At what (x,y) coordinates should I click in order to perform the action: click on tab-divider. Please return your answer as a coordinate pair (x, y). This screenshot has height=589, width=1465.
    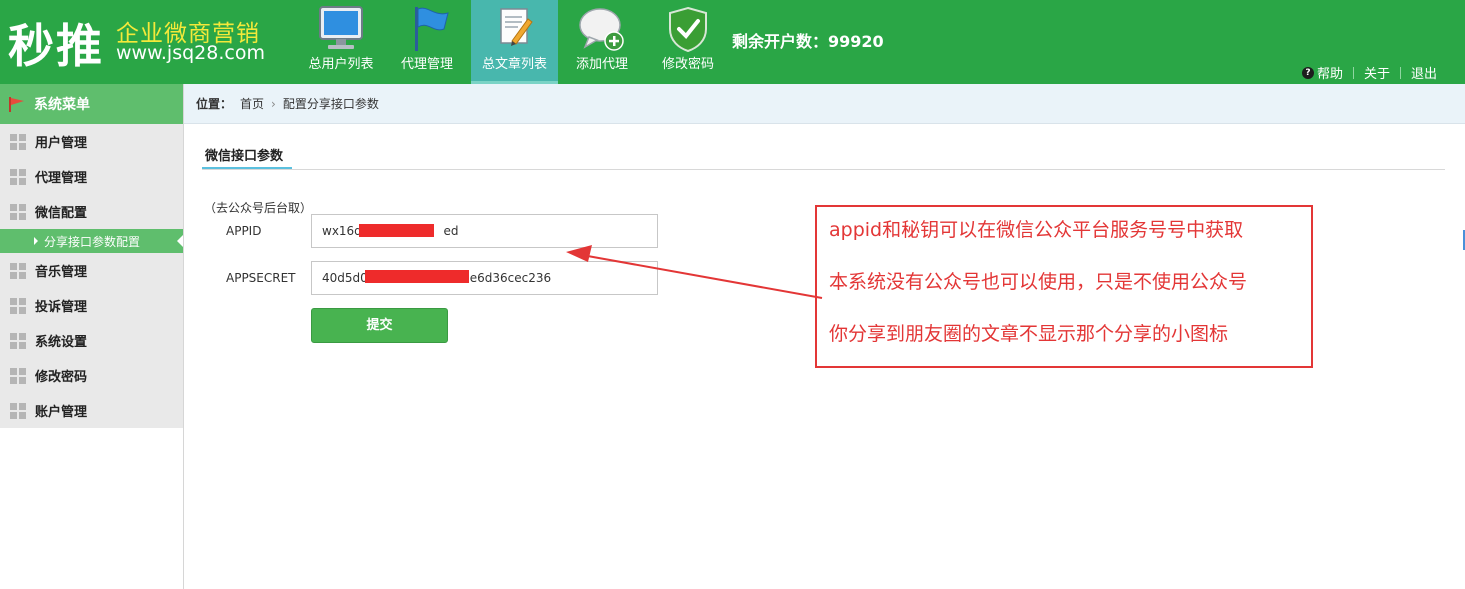
    Looking at the image, I should click on (823, 169).